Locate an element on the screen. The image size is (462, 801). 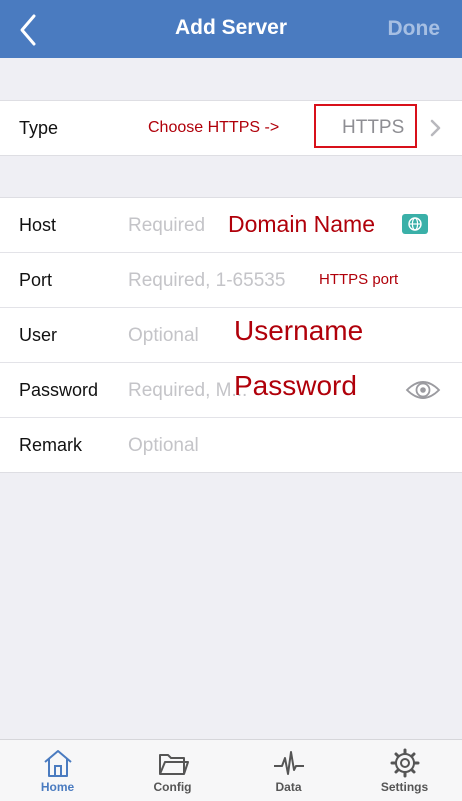
home-icon is located at coordinates (58, 763).